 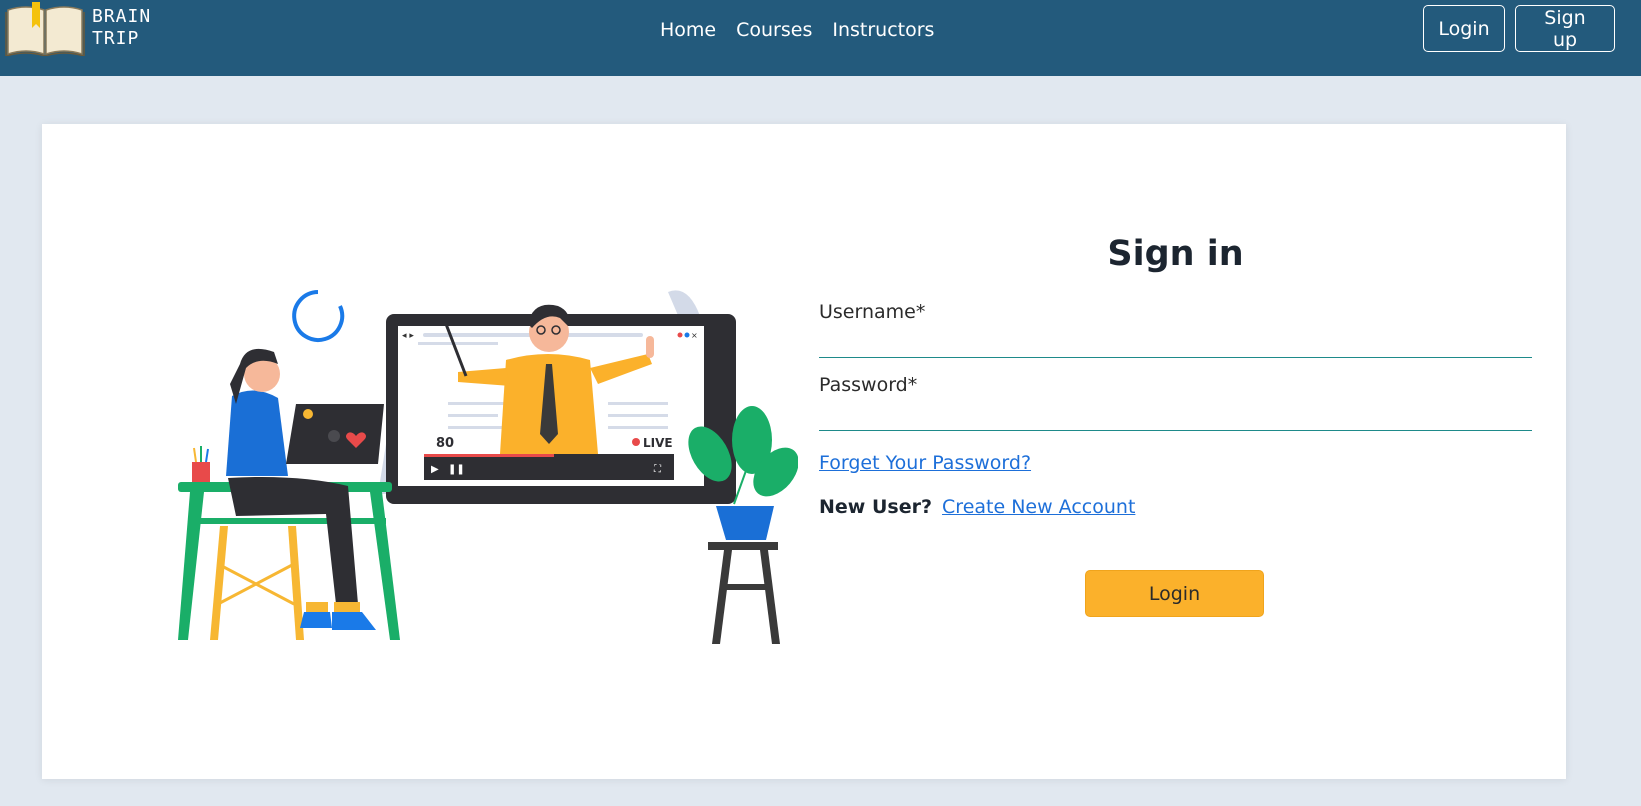 I want to click on brand-line-2: TRIP, so click(x=116, y=38).